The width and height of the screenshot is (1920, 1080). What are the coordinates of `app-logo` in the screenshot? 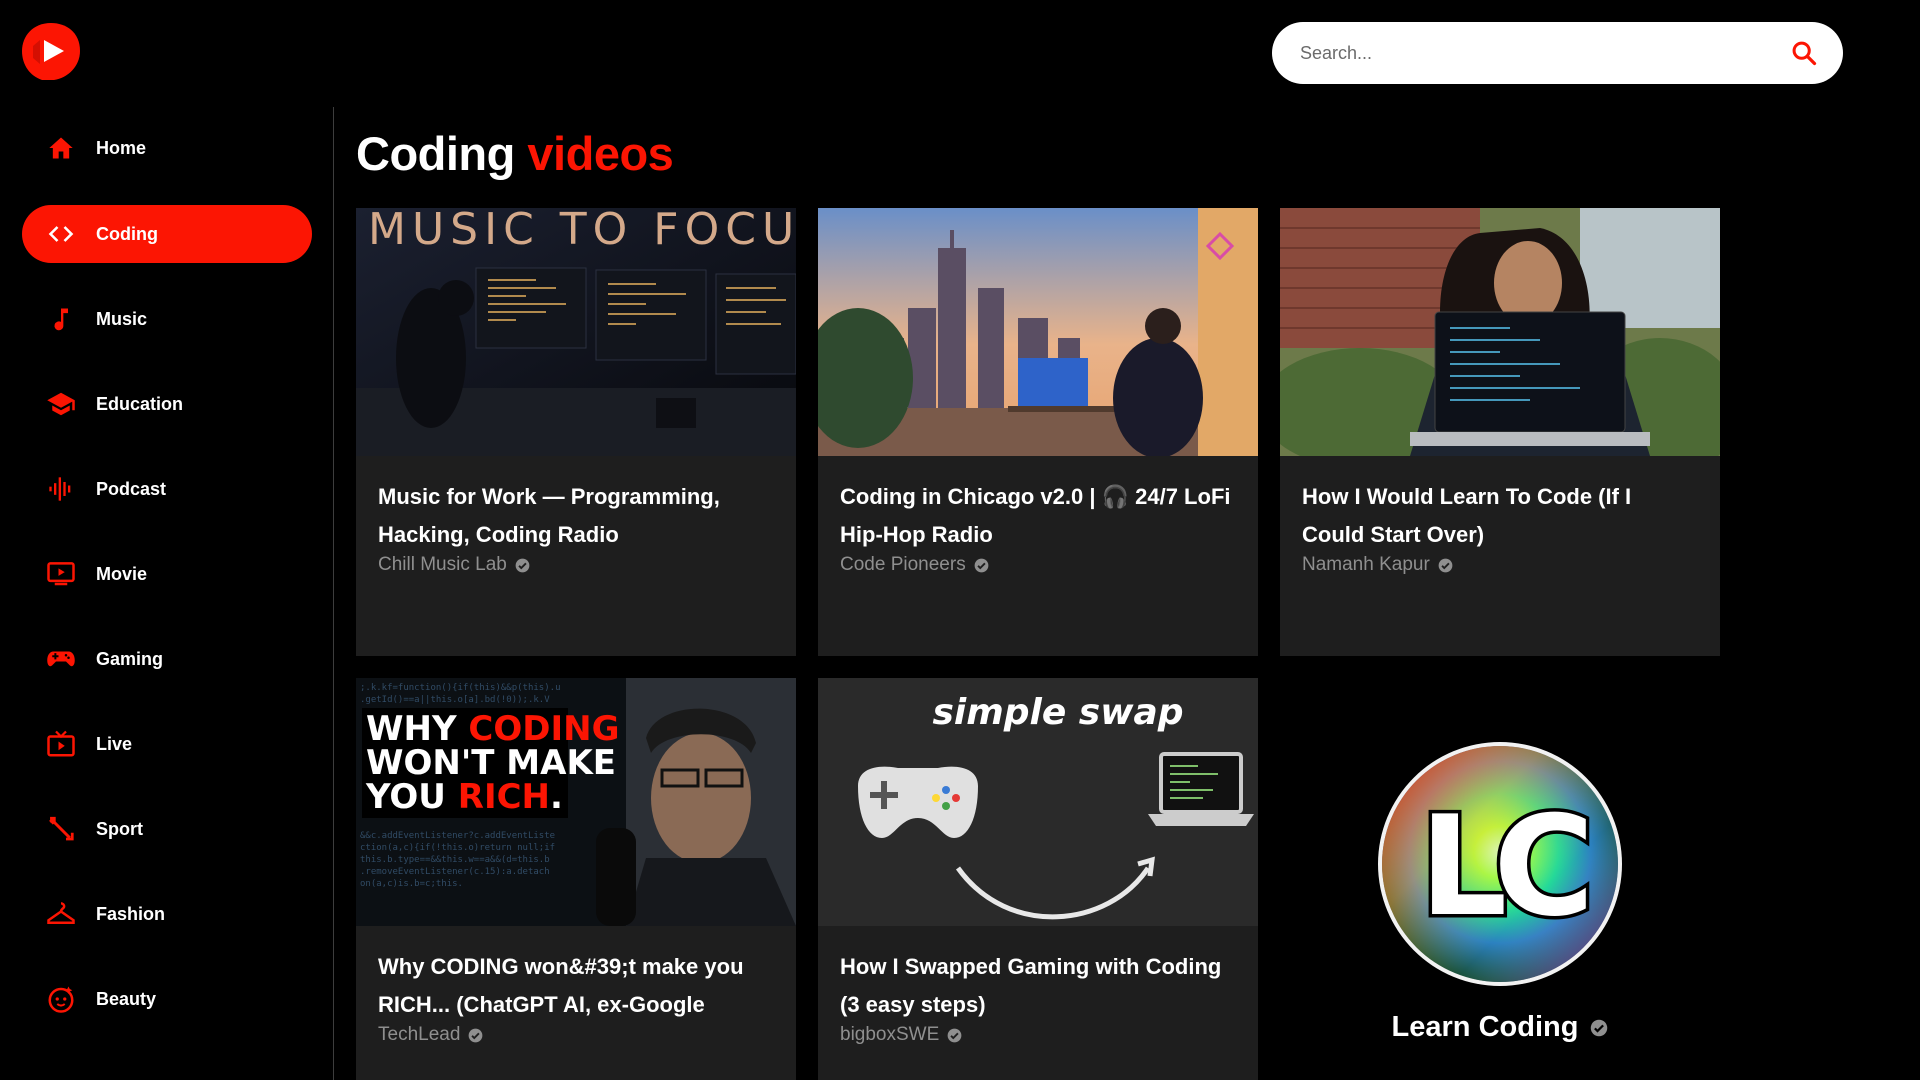 It's located at (51, 51).